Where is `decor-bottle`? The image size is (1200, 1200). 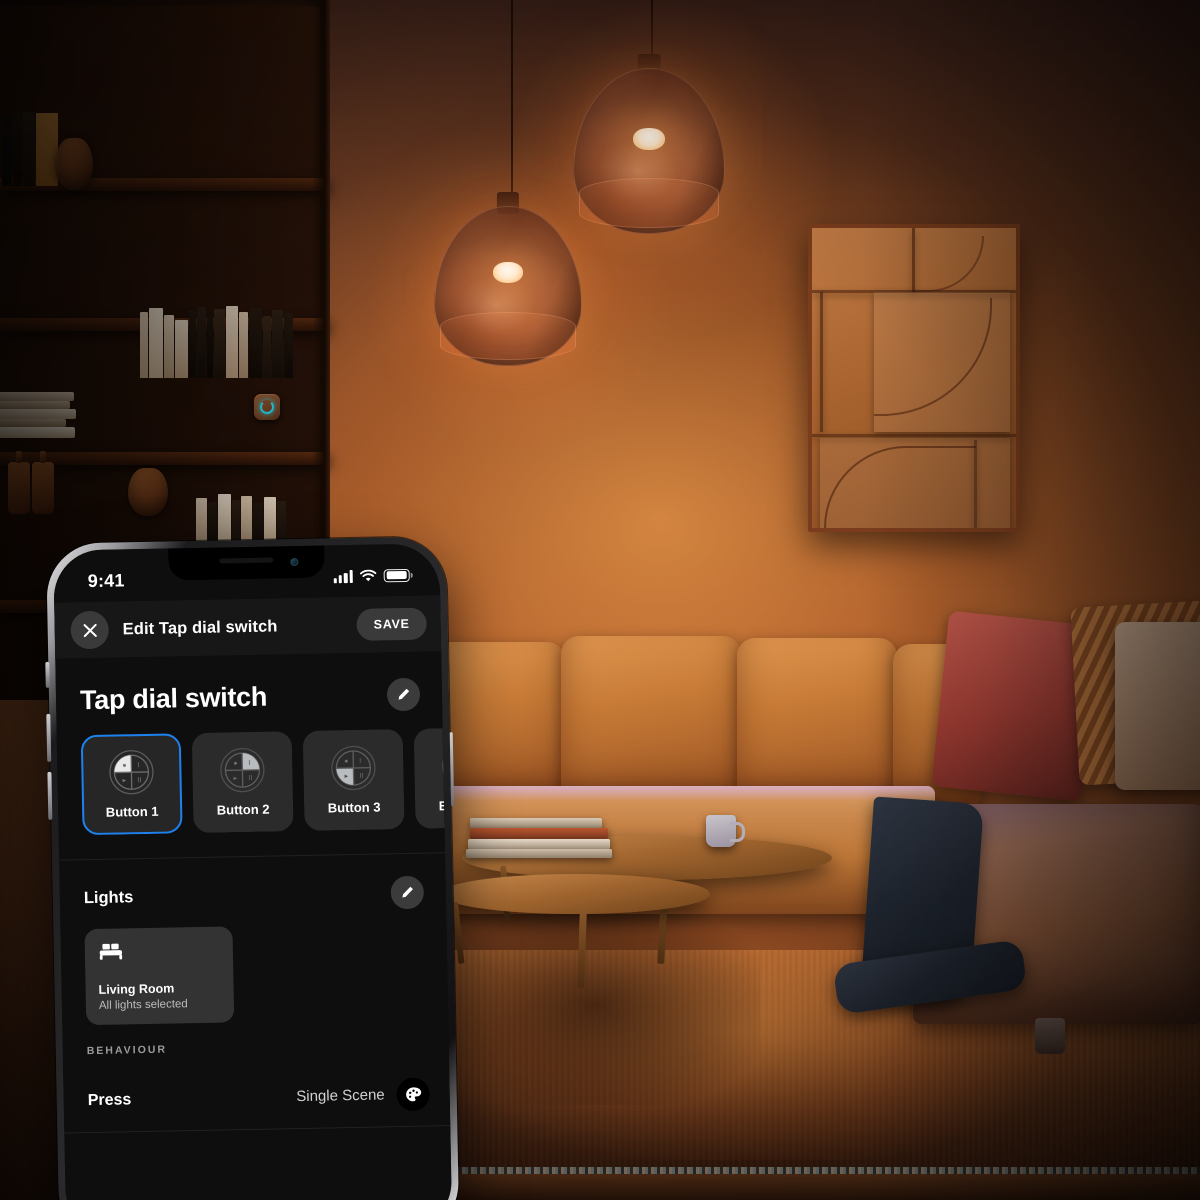 decor-bottle is located at coordinates (43, 482).